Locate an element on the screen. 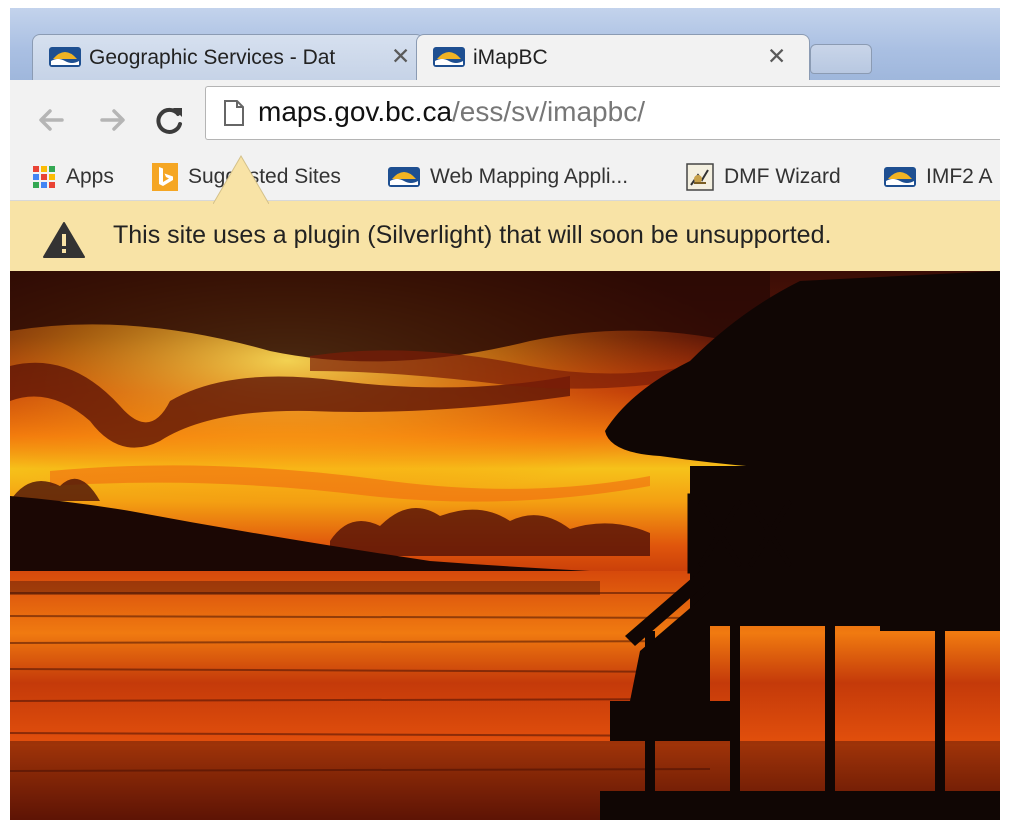 This screenshot has width=1011, height=826. tab-strip: Geographic Services - Dat ✕ iMapBC ✕ is located at coordinates (505, 44).